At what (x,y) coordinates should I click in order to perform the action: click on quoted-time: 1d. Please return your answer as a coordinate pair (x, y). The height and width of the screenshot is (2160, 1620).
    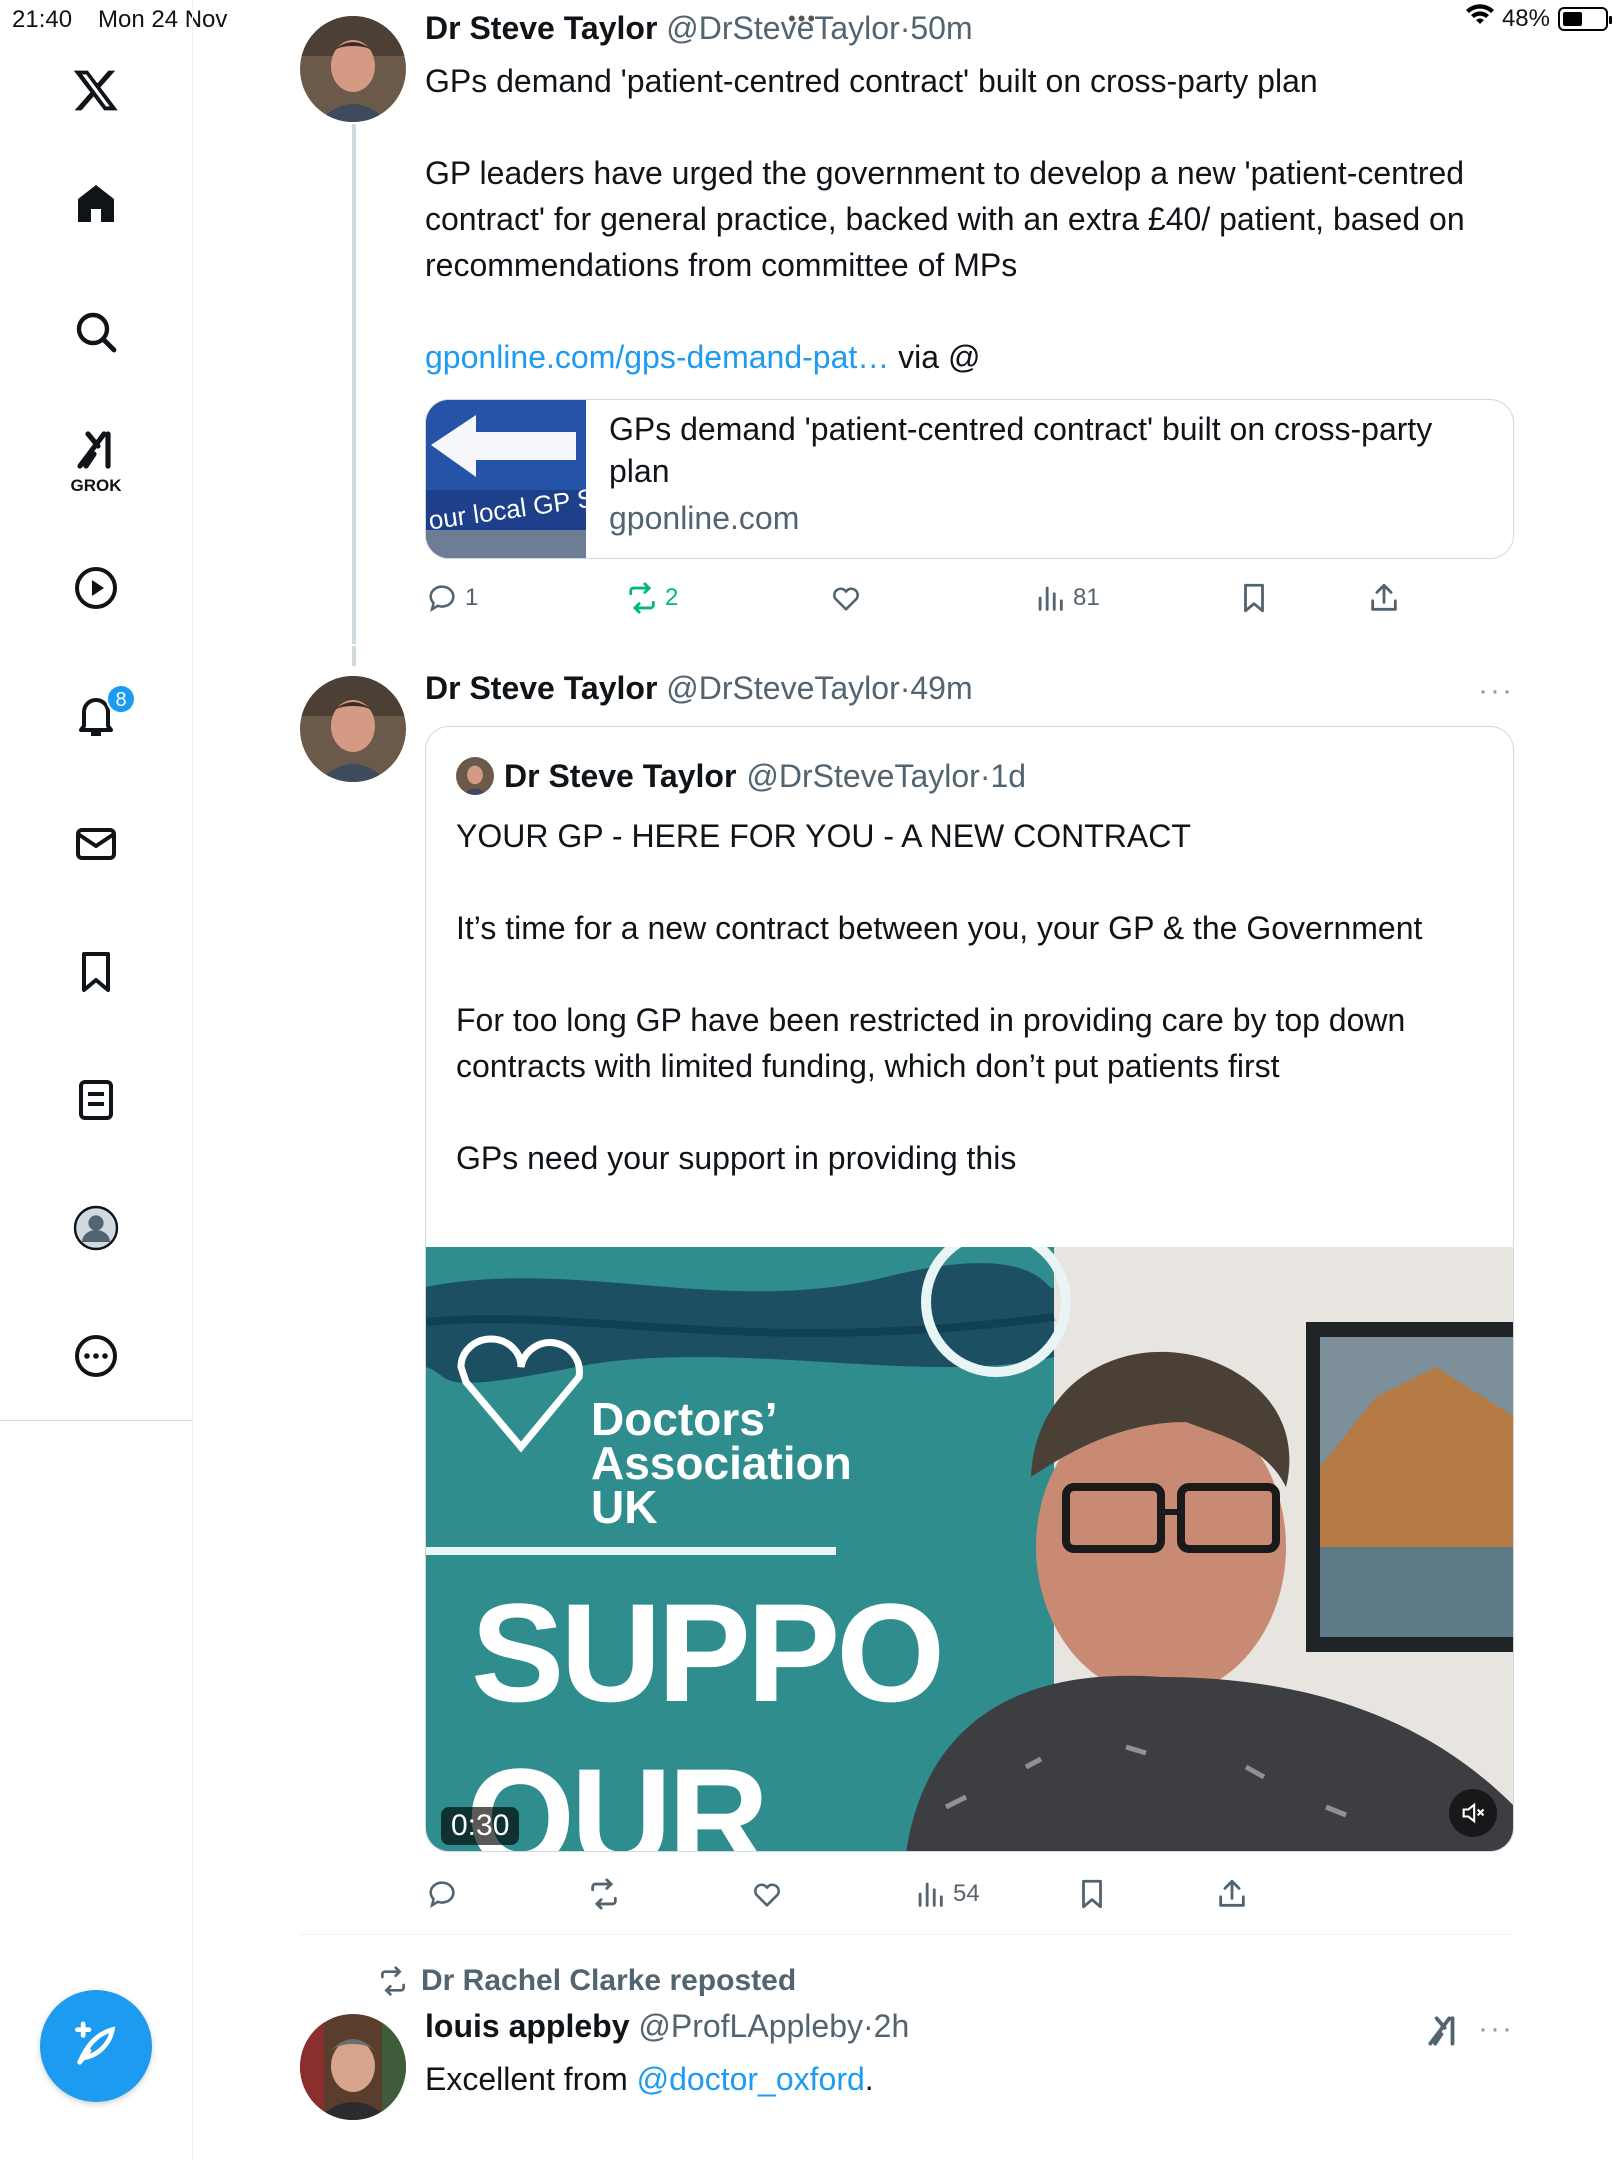
    Looking at the image, I should click on (1008, 775).